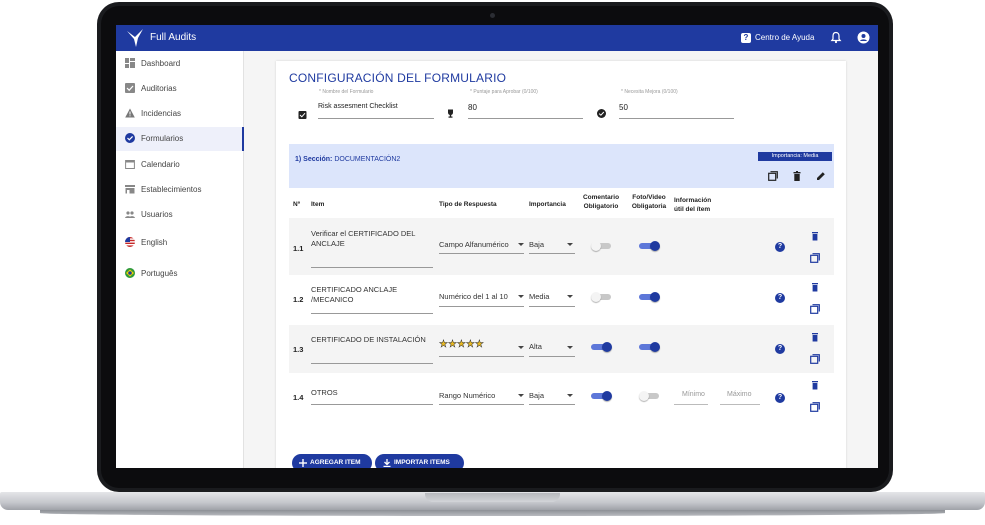 Image resolution: width=985 pixels, height=525 pixels. What do you see at coordinates (332, 461) in the screenshot?
I see `add-item-button: AGREGAR ITEM` at bounding box center [332, 461].